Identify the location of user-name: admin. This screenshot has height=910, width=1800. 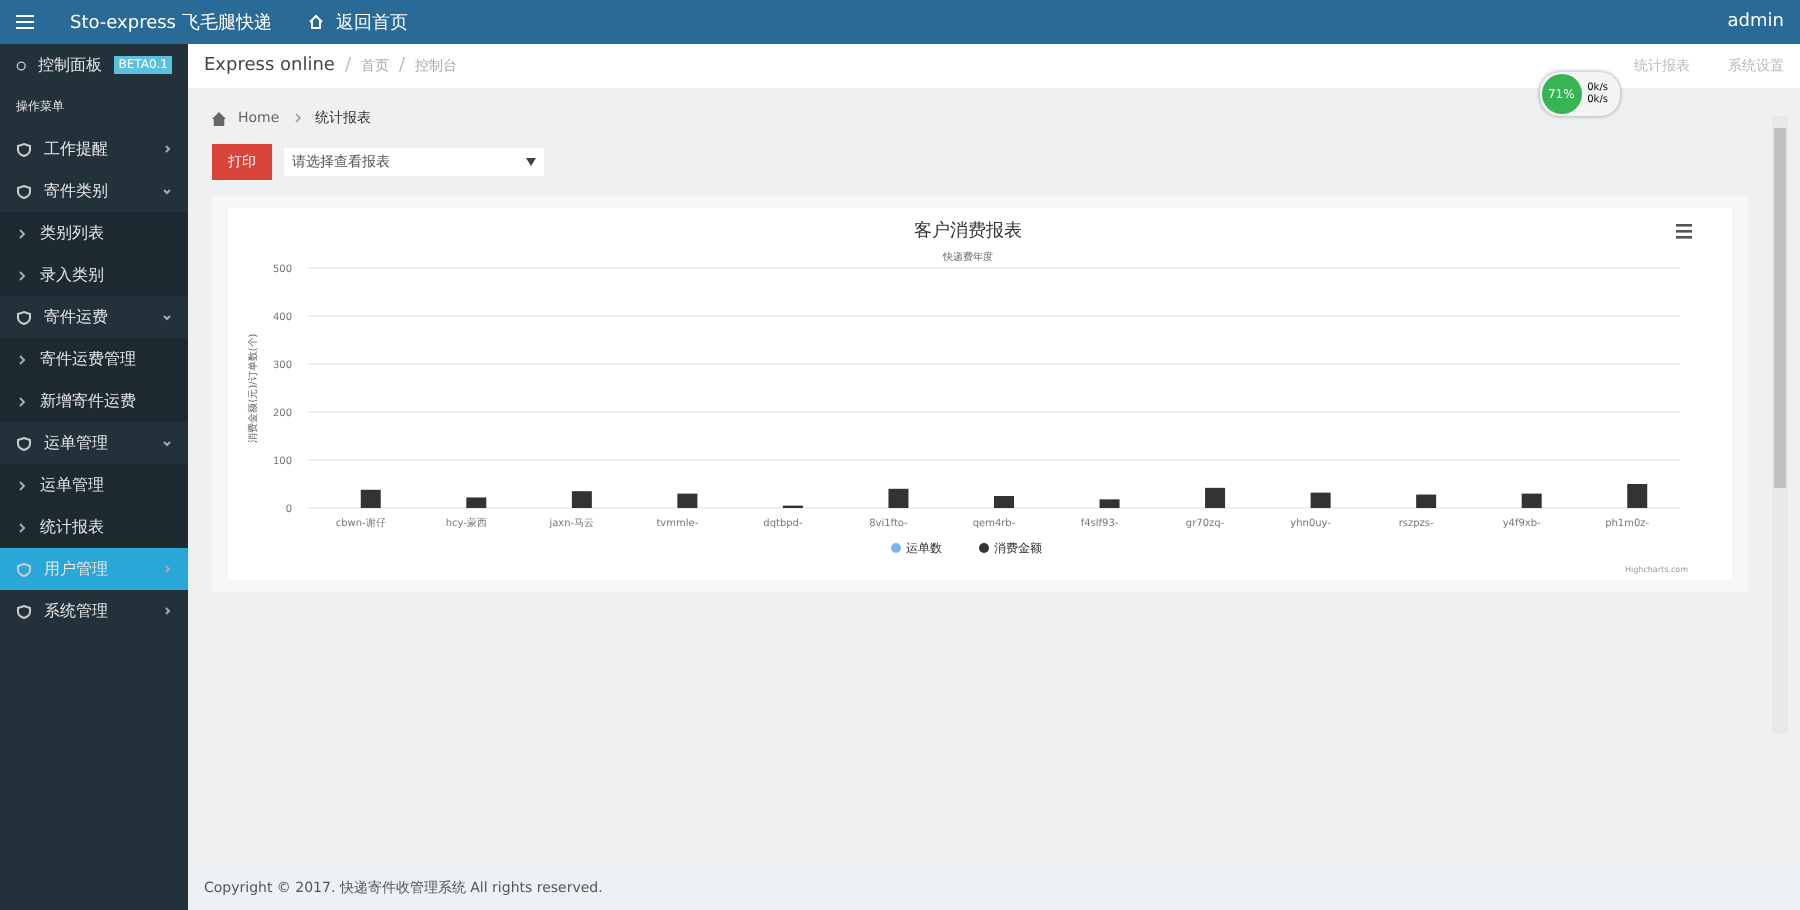
(1755, 22).